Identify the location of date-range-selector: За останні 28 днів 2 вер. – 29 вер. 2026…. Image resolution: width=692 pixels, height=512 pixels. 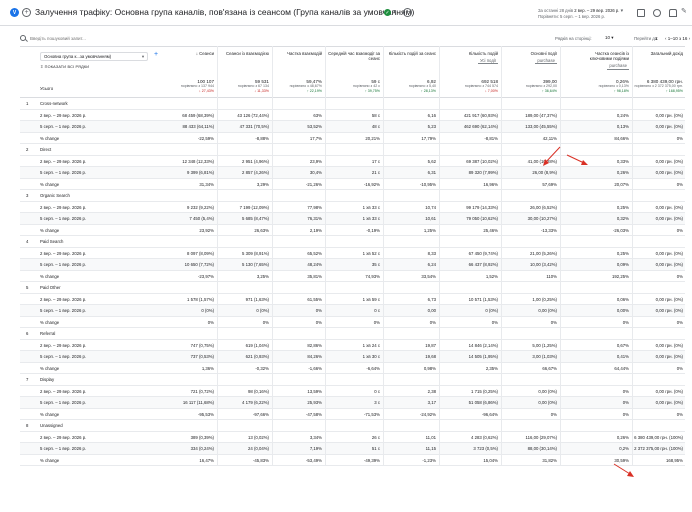
(580, 14).